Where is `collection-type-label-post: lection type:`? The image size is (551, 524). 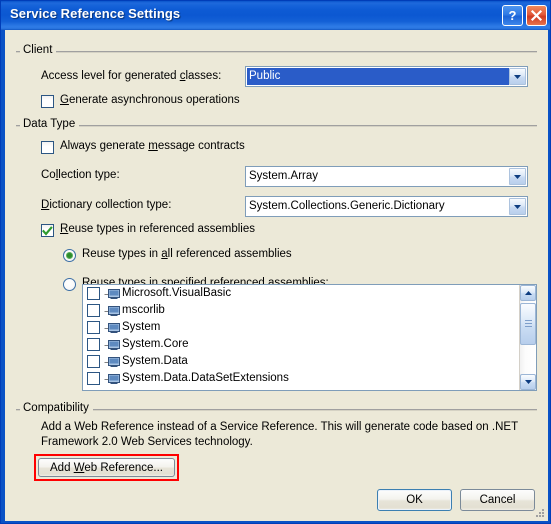
collection-type-label-post: lection type: is located at coordinates (89, 175).